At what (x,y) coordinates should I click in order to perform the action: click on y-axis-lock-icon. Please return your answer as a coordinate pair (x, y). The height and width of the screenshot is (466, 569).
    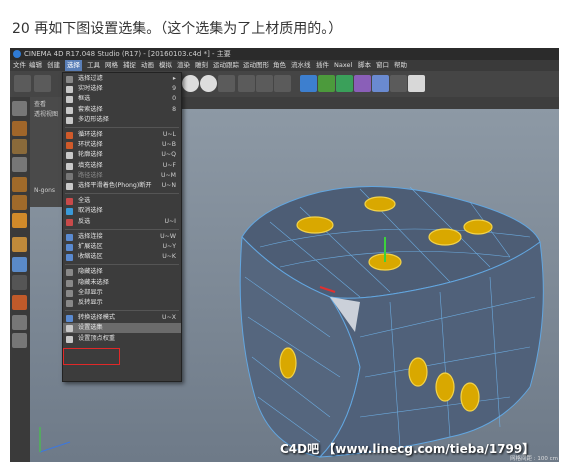
    Looking at the image, I should click on (190, 83).